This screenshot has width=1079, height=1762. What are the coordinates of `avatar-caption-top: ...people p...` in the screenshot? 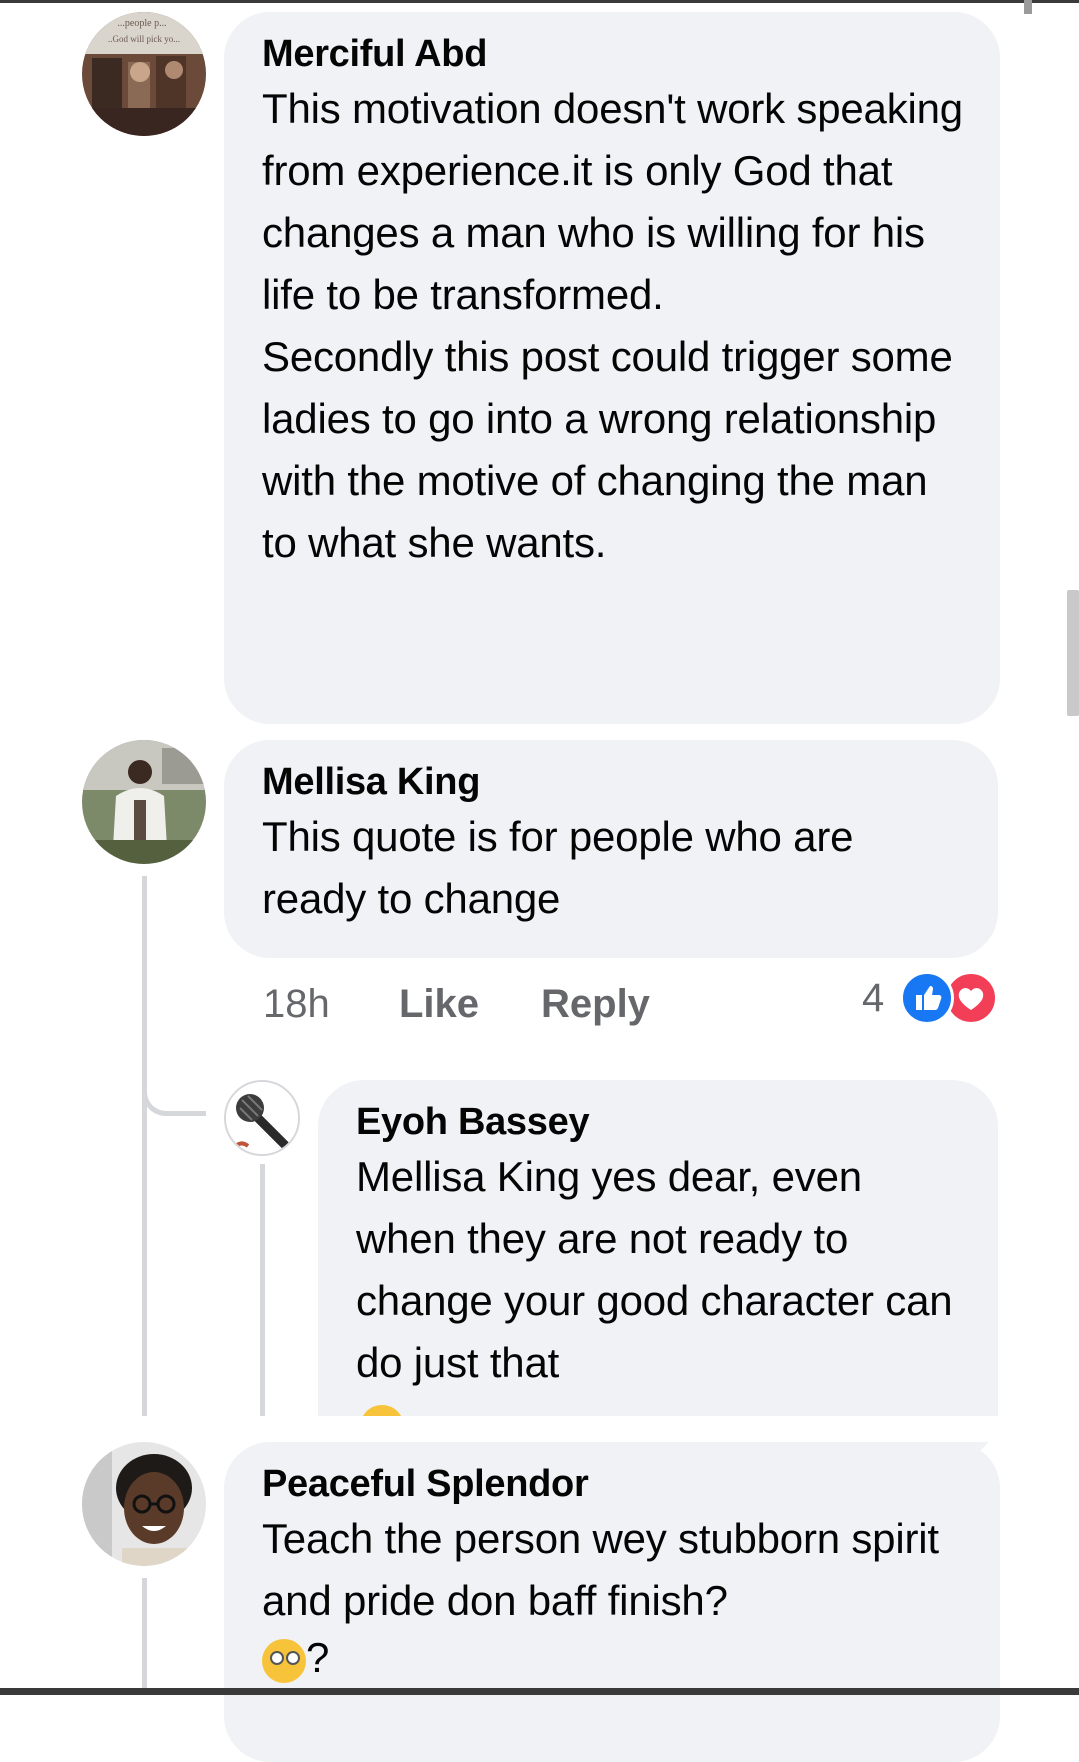 It's located at (141, 23).